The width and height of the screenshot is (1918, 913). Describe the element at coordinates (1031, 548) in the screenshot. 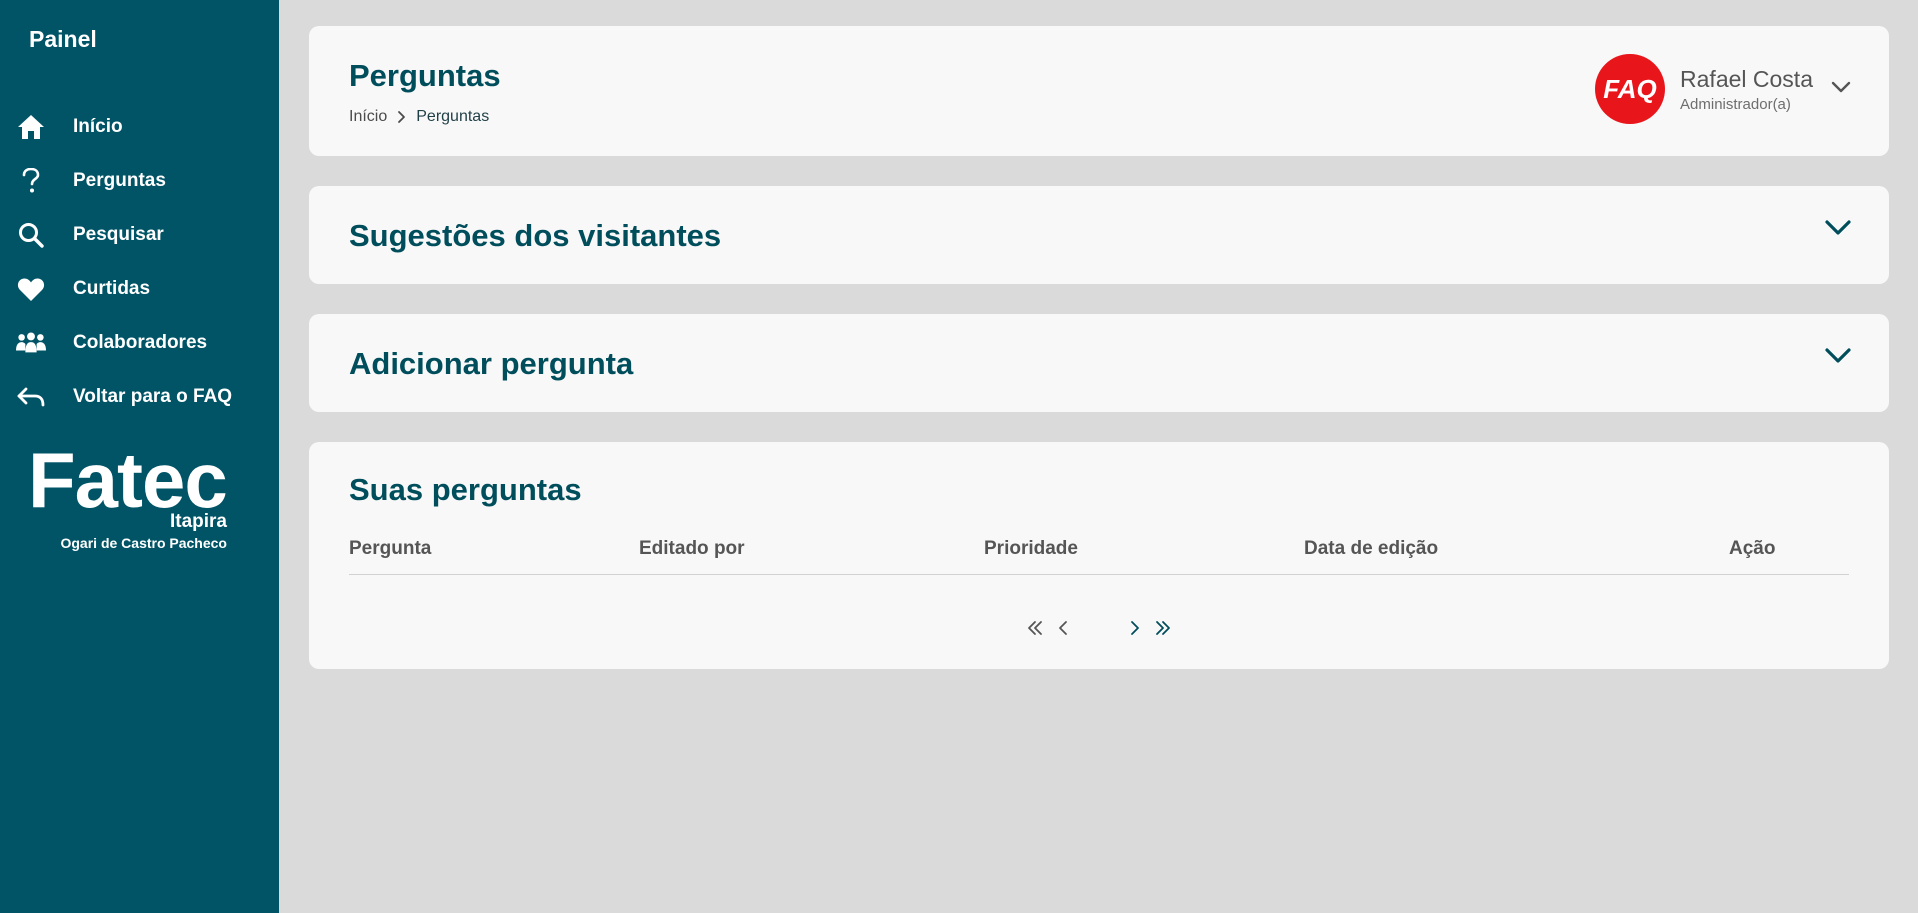

I see `column-header-prioridade: Prioridade` at that location.